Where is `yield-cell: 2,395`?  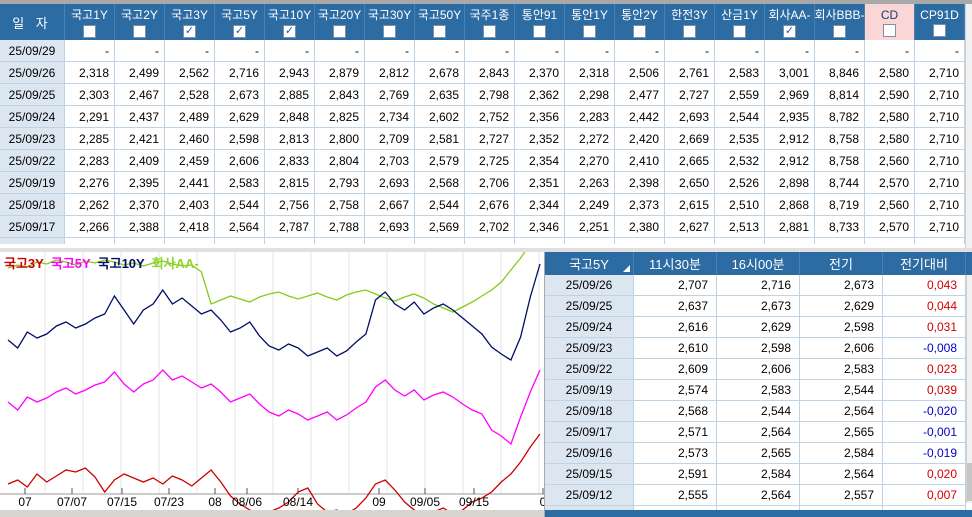
yield-cell: 2,395 is located at coordinates (140, 183).